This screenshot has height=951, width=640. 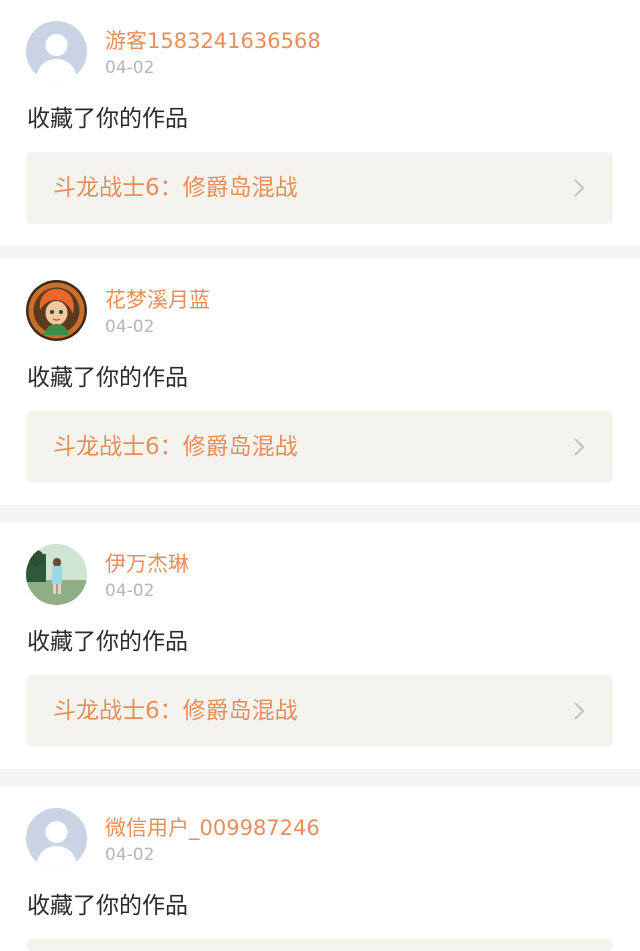 I want to click on work-link-button, so click(x=319, y=945).